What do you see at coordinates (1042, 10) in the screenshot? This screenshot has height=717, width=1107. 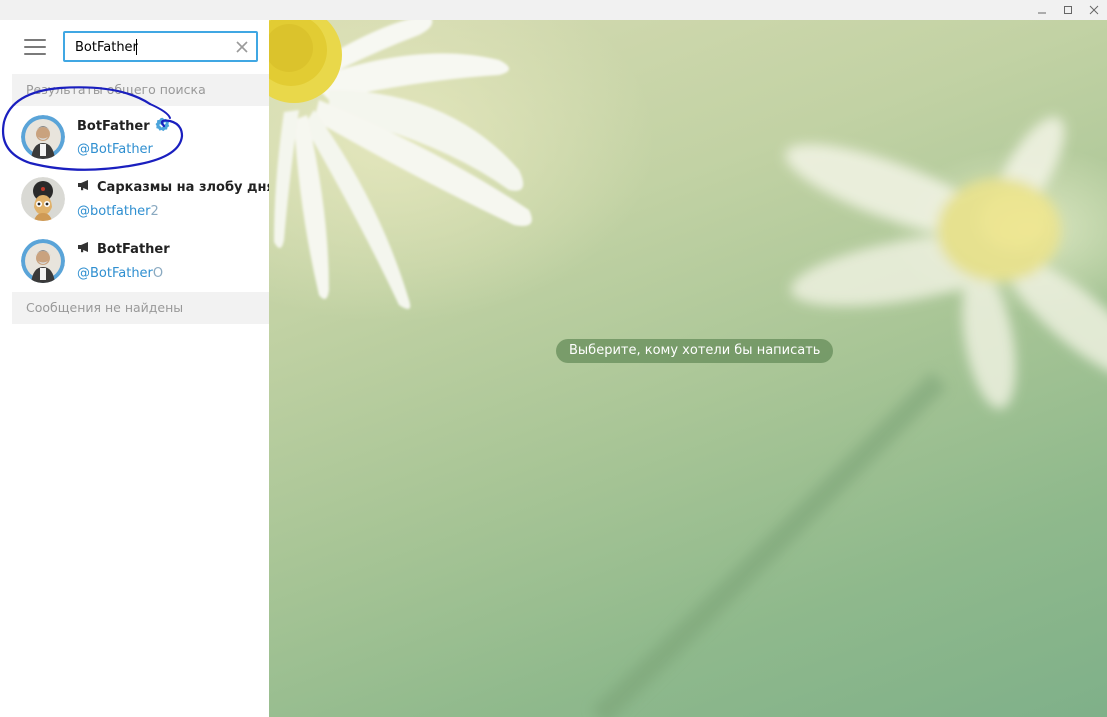 I see `minimize-button` at bounding box center [1042, 10].